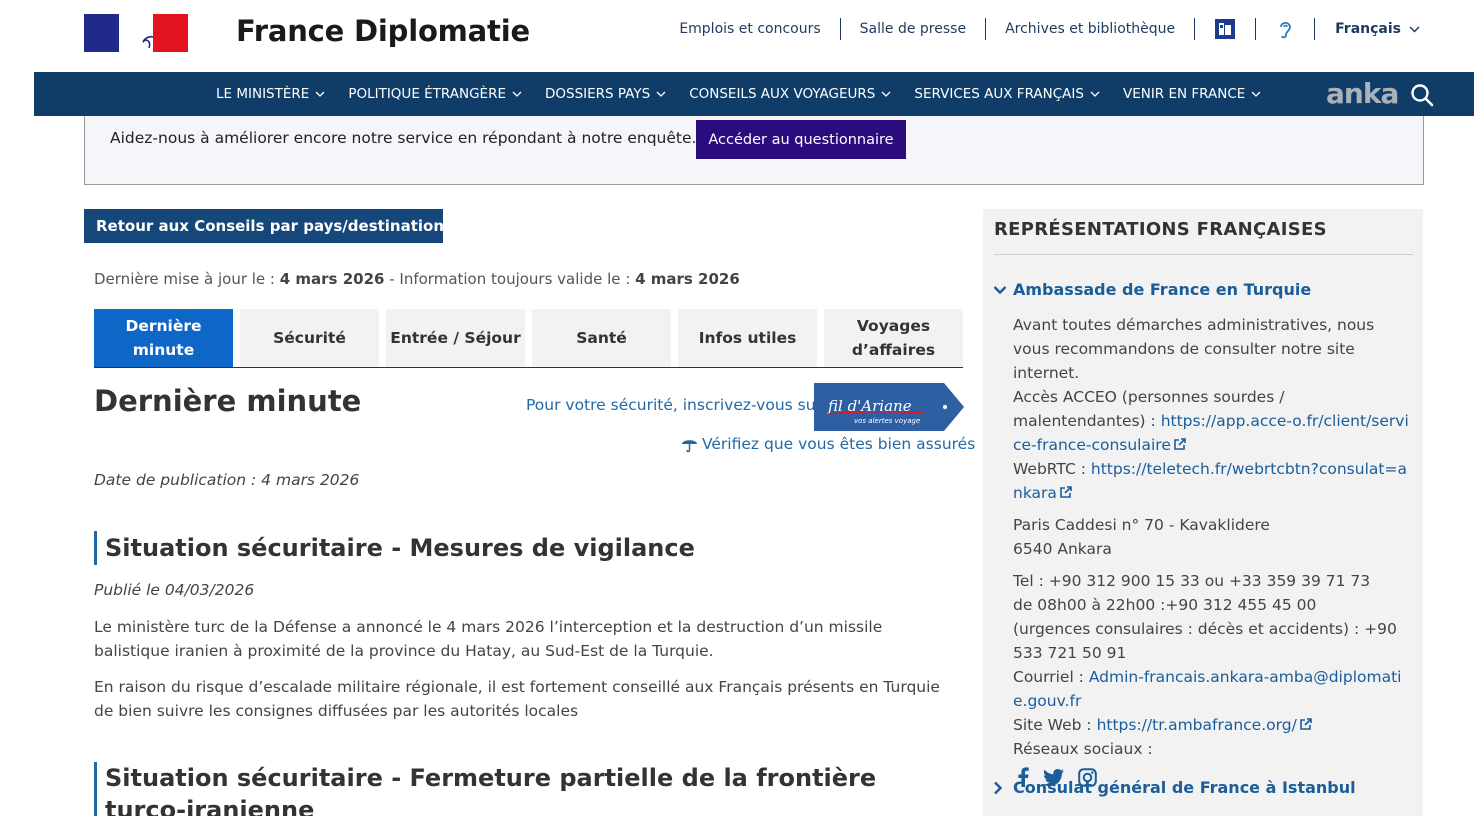 Image resolution: width=1482 pixels, height=816 pixels. I want to click on nav-services-francais: SERVICES AUX FRANÇAIS, so click(1011, 94).